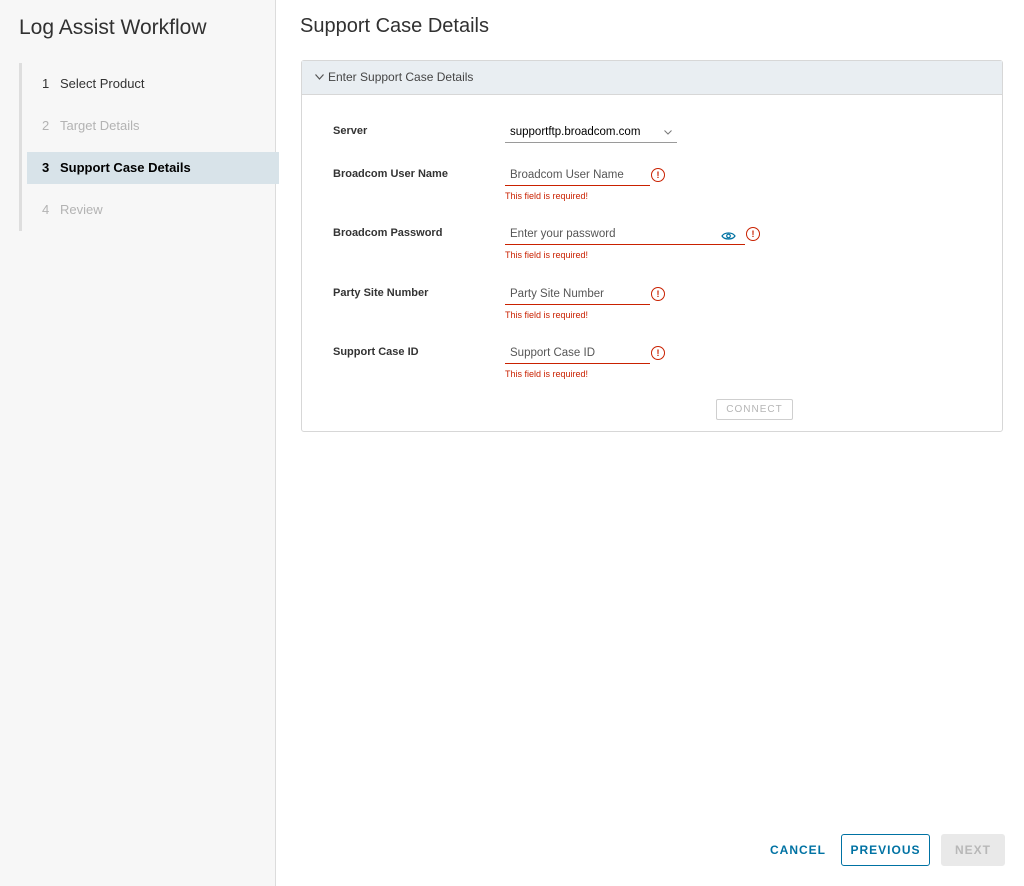 This screenshot has width=1024, height=886. I want to click on step-select-product: 1 Select Product, so click(153, 84).